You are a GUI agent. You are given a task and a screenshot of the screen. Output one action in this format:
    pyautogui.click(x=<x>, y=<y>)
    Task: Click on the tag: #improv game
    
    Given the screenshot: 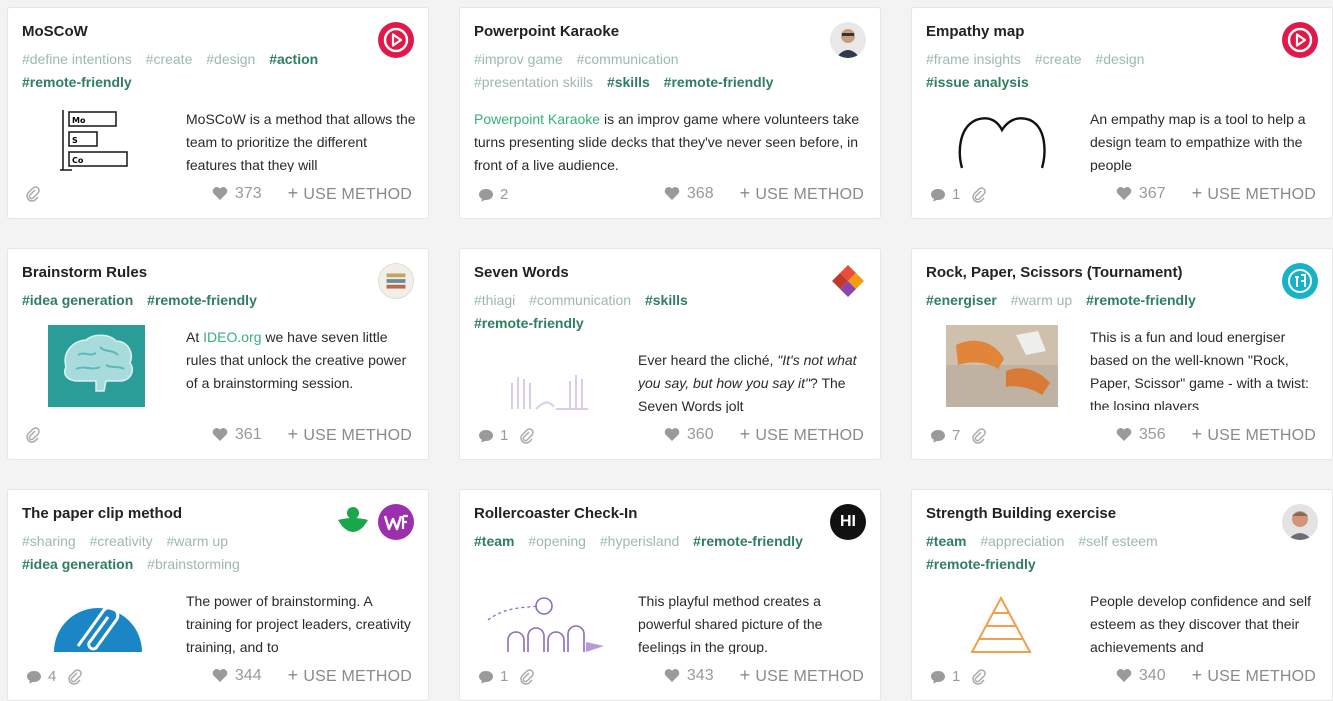 What is the action you would take?
    pyautogui.click(x=518, y=59)
    